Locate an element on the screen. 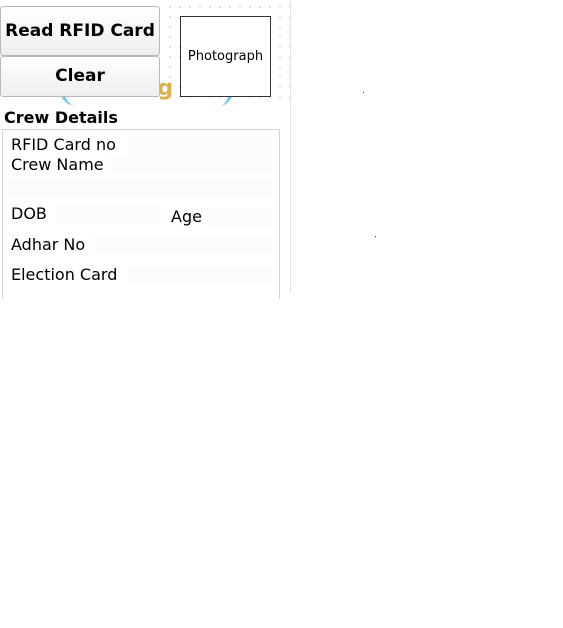  crew-details-title: Crew Details is located at coordinates (61, 117).